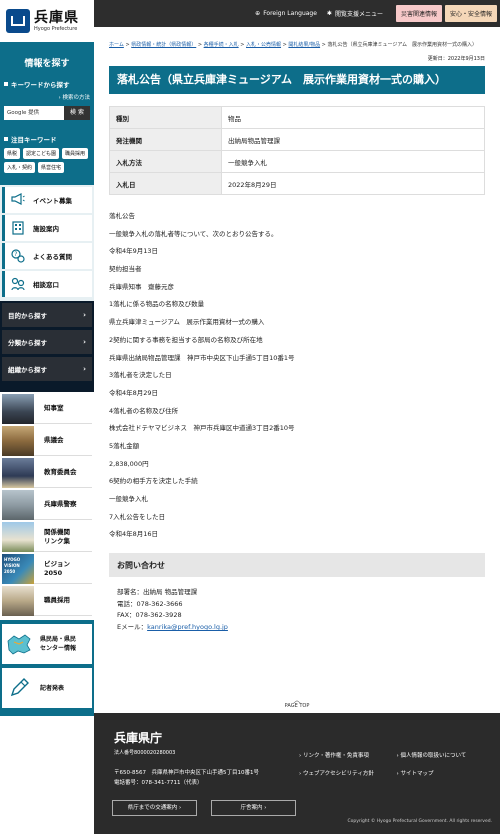 The image size is (500, 834). What do you see at coordinates (134, 534) in the screenshot?
I see `body-line: 令和4年8月16日` at bounding box center [134, 534].